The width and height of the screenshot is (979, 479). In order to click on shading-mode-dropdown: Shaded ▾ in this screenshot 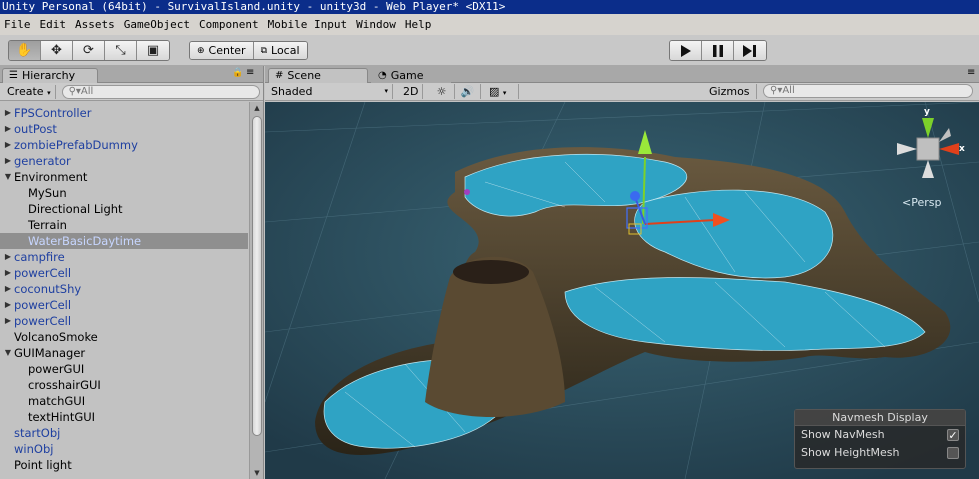, I will do `click(330, 91)`.